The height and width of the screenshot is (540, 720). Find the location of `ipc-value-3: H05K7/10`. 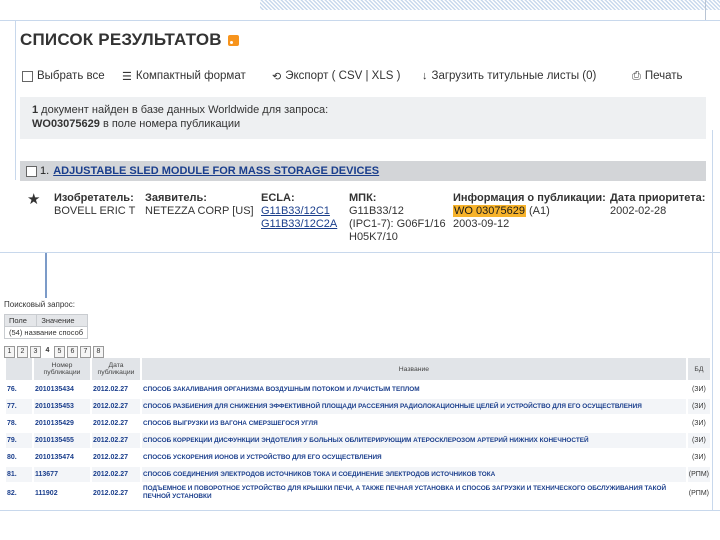

ipc-value-3: H05K7/10 is located at coordinates (373, 237).